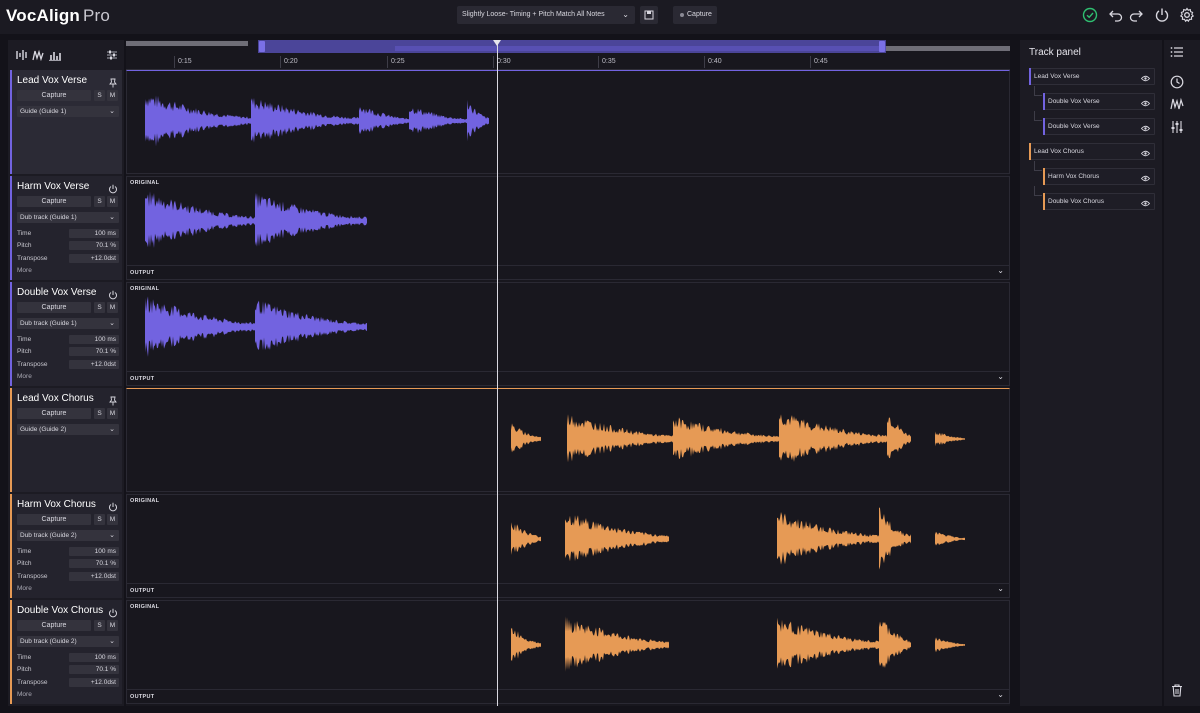 Image resolution: width=1200 pixels, height=713 pixels. Describe the element at coordinates (497, 43) in the screenshot. I see `playhead-marker` at that location.